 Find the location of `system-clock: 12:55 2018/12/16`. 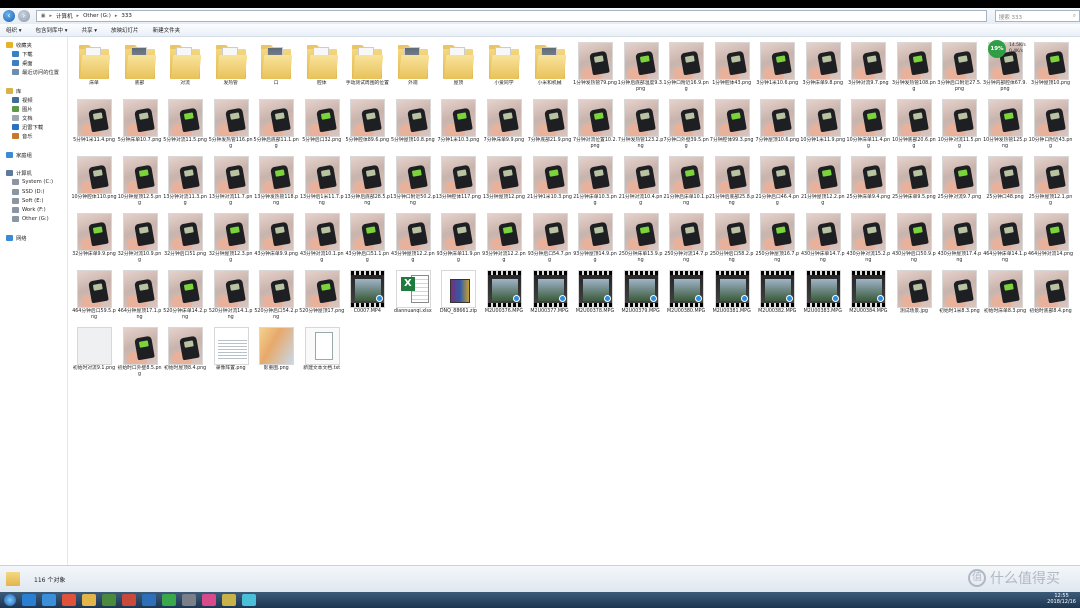

system-clock: 12:55 2018/12/16 is located at coordinates (1061, 599).